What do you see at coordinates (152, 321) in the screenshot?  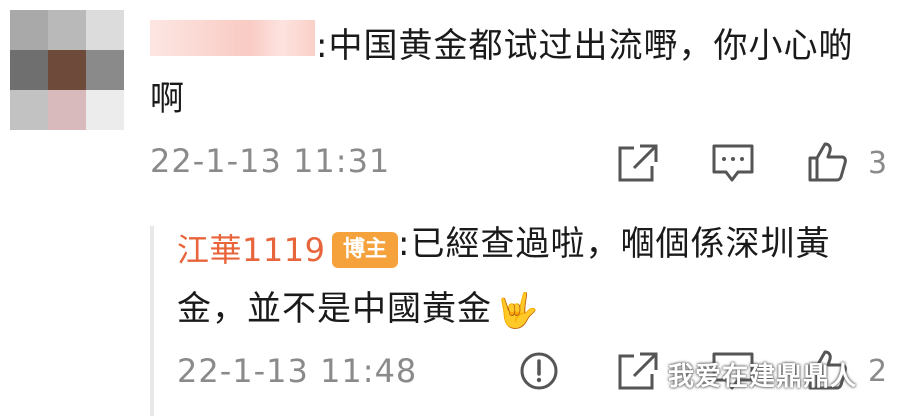 I see `reply-thread-bar` at bounding box center [152, 321].